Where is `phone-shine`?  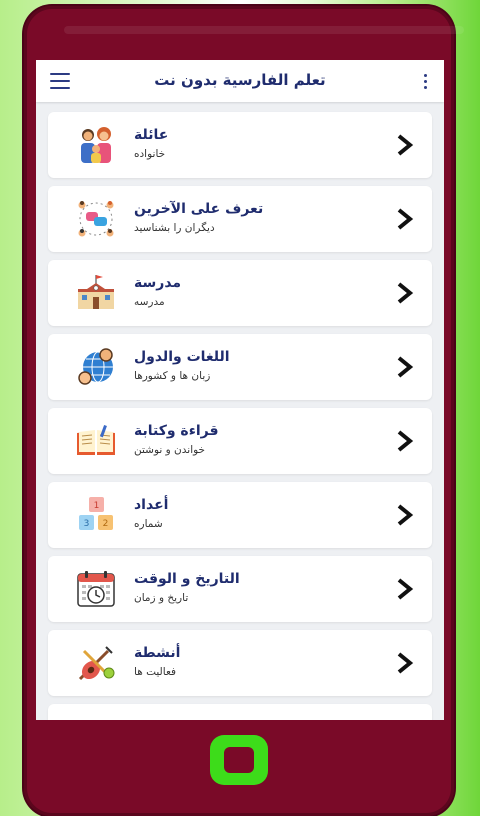 phone-shine is located at coordinates (264, 30).